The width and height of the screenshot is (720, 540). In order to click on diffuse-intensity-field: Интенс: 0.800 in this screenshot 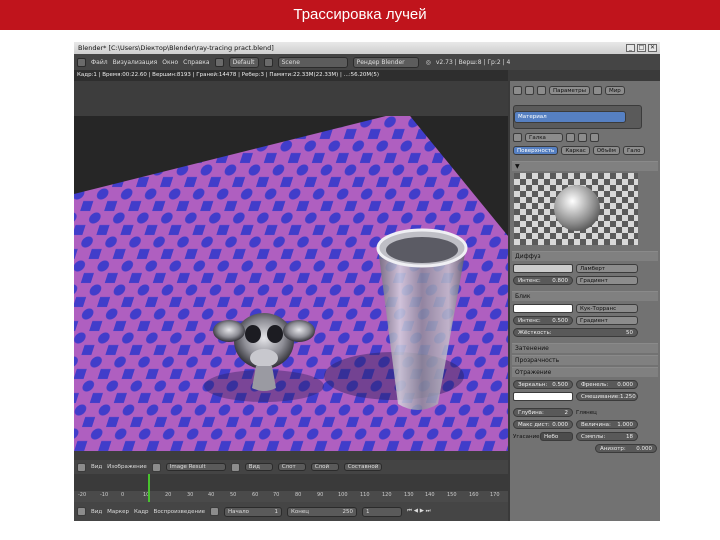, I will do `click(543, 280)`.